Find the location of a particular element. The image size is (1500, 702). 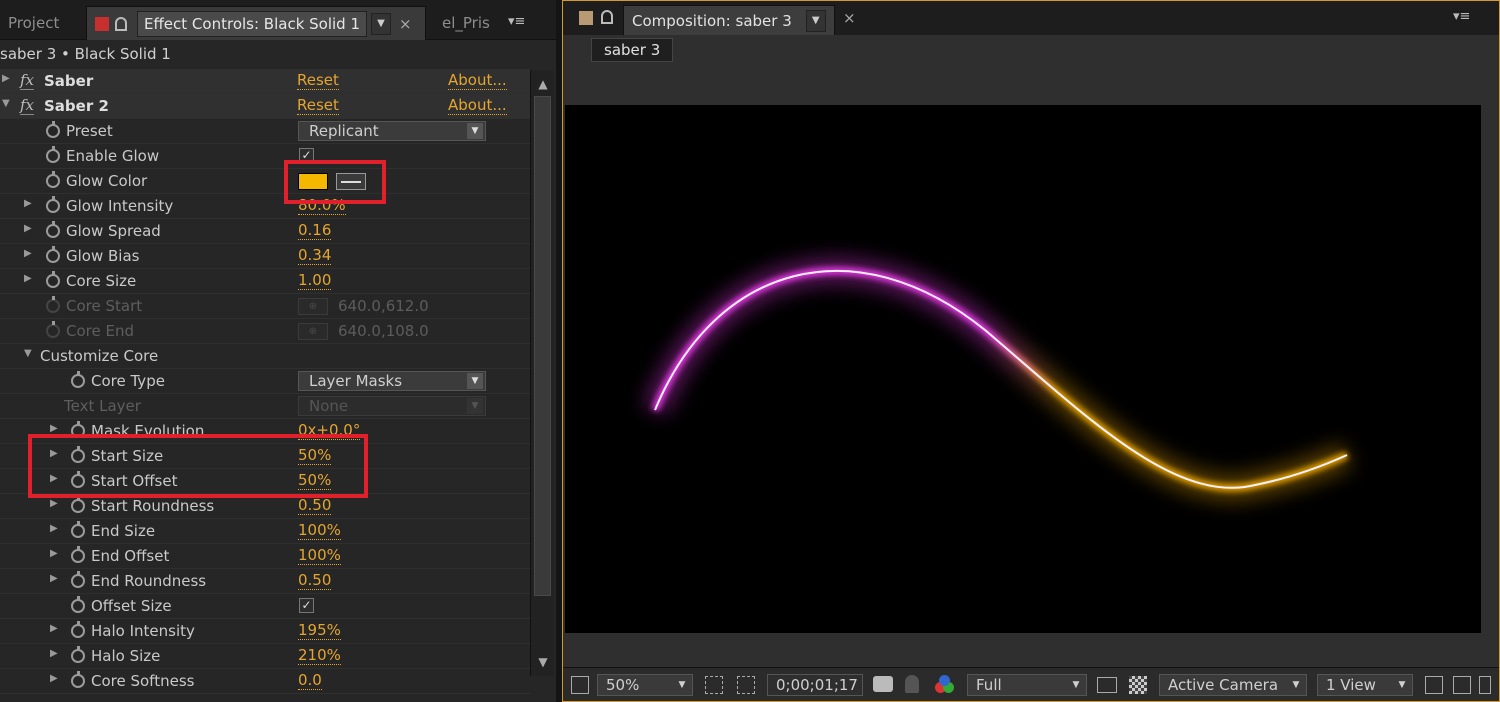

offset-size-checkbox: ✓ is located at coordinates (306, 605).